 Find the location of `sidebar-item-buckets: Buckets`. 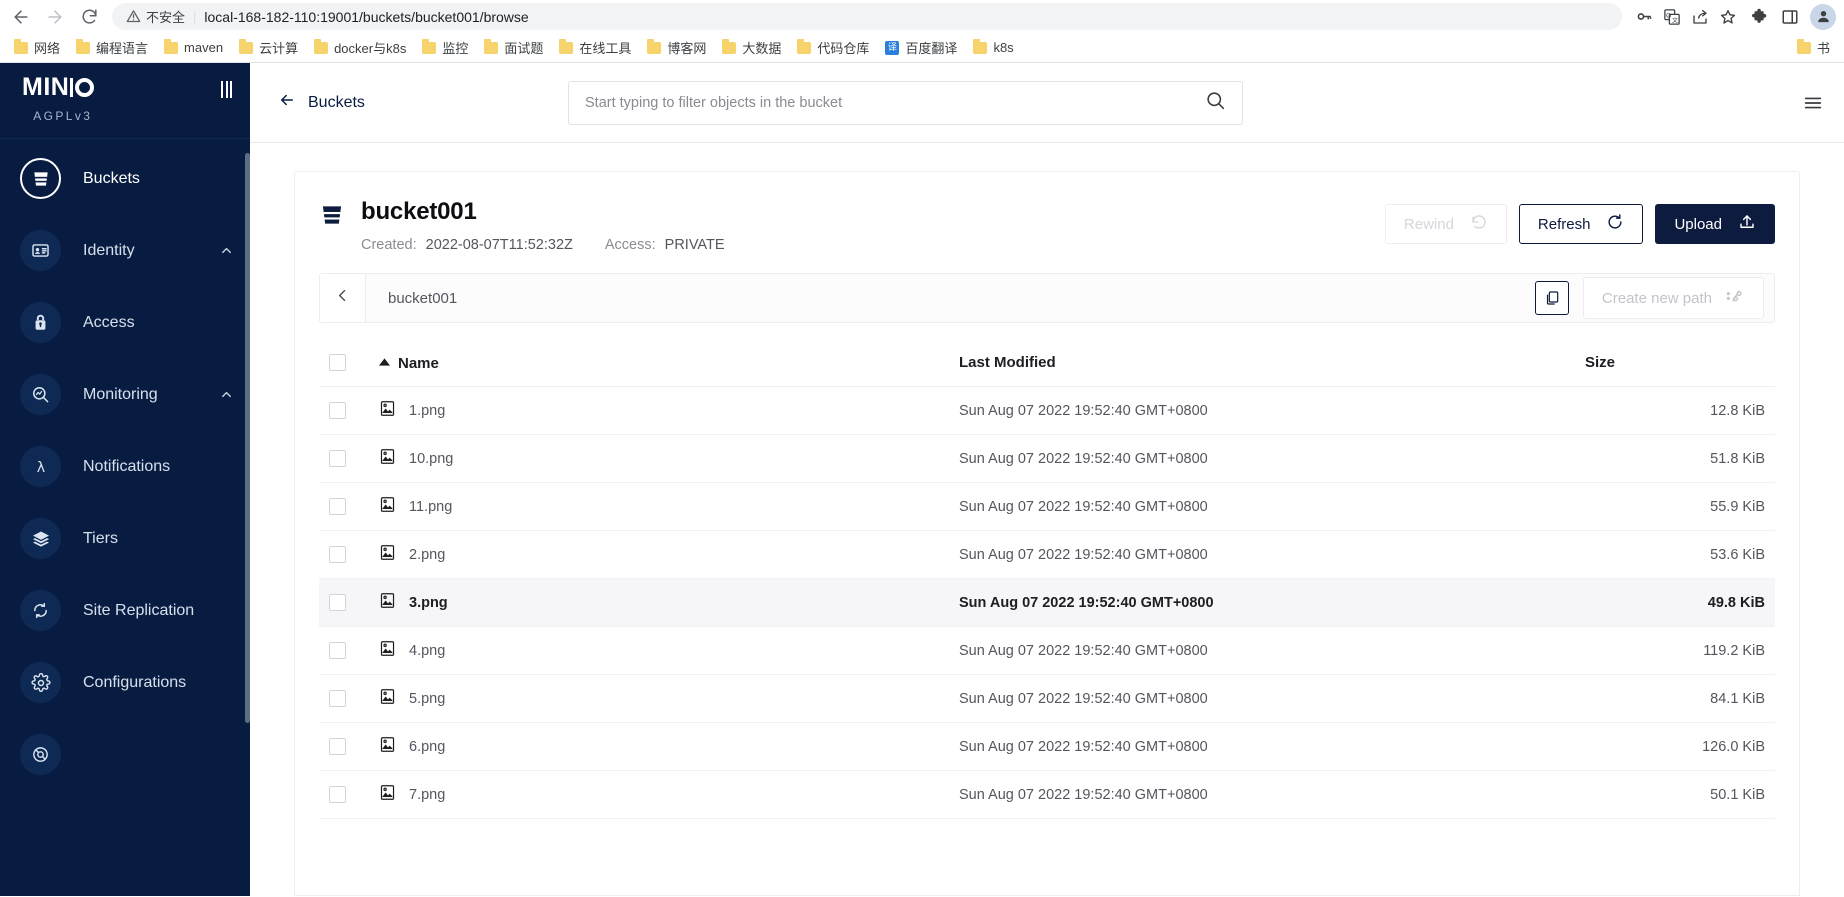

sidebar-item-buckets: Buckets is located at coordinates (125, 178).